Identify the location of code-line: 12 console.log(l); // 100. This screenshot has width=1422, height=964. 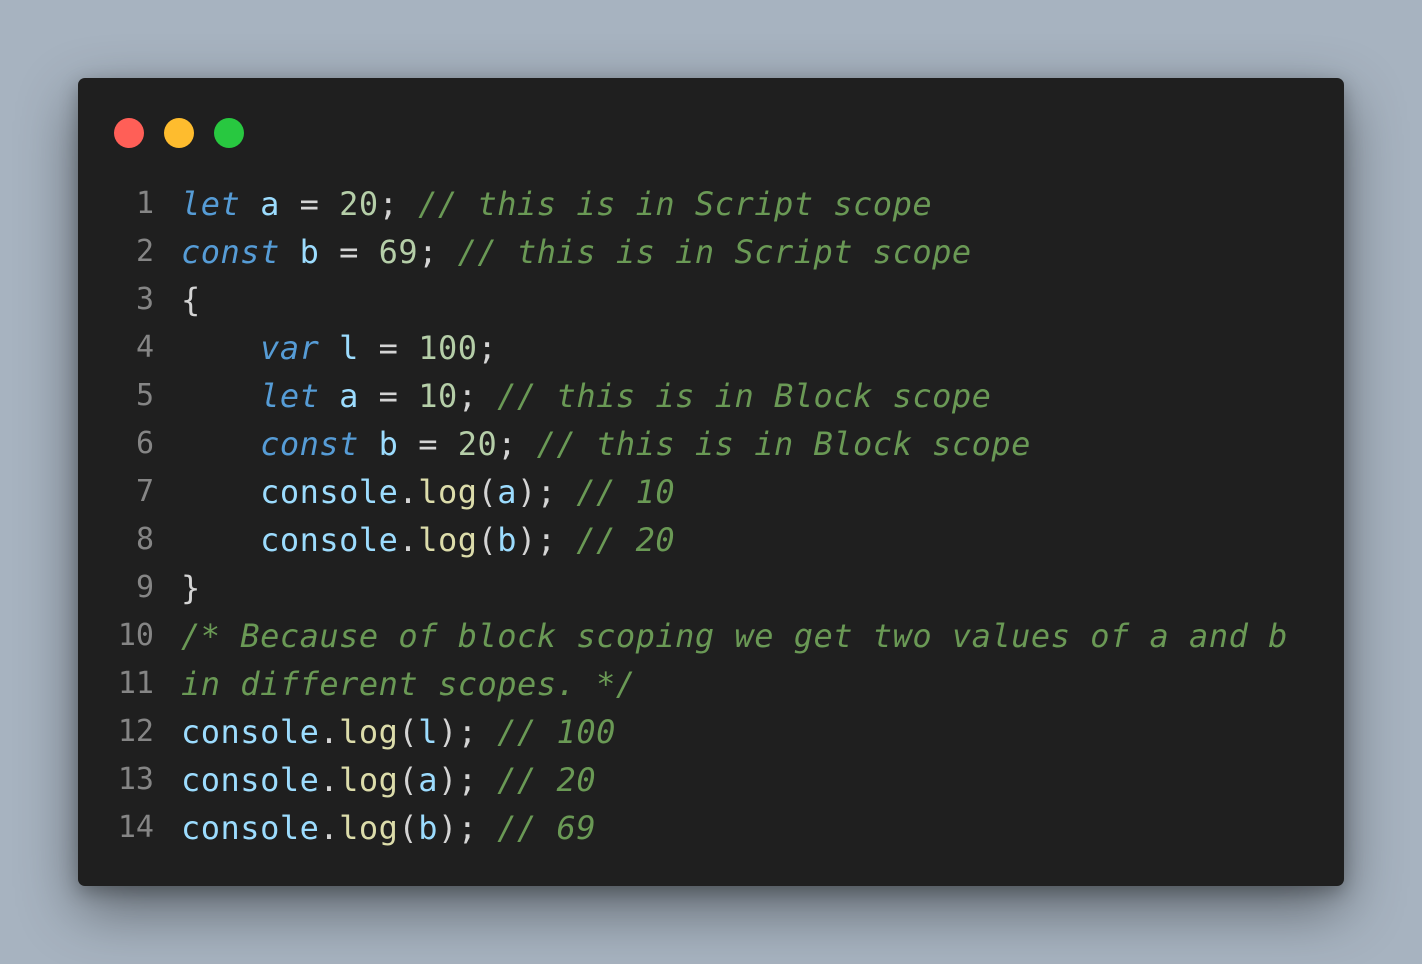
(711, 732).